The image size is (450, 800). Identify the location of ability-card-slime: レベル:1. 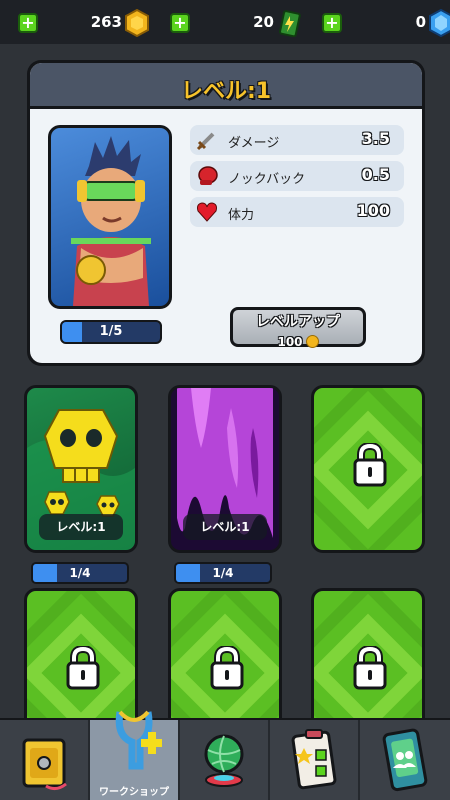
(225, 469).